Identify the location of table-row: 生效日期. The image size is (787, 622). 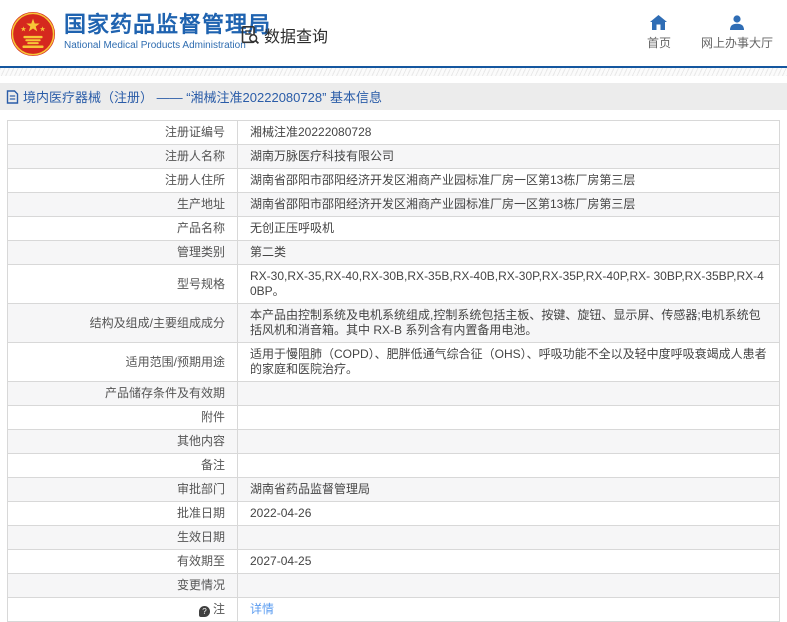
(393, 537).